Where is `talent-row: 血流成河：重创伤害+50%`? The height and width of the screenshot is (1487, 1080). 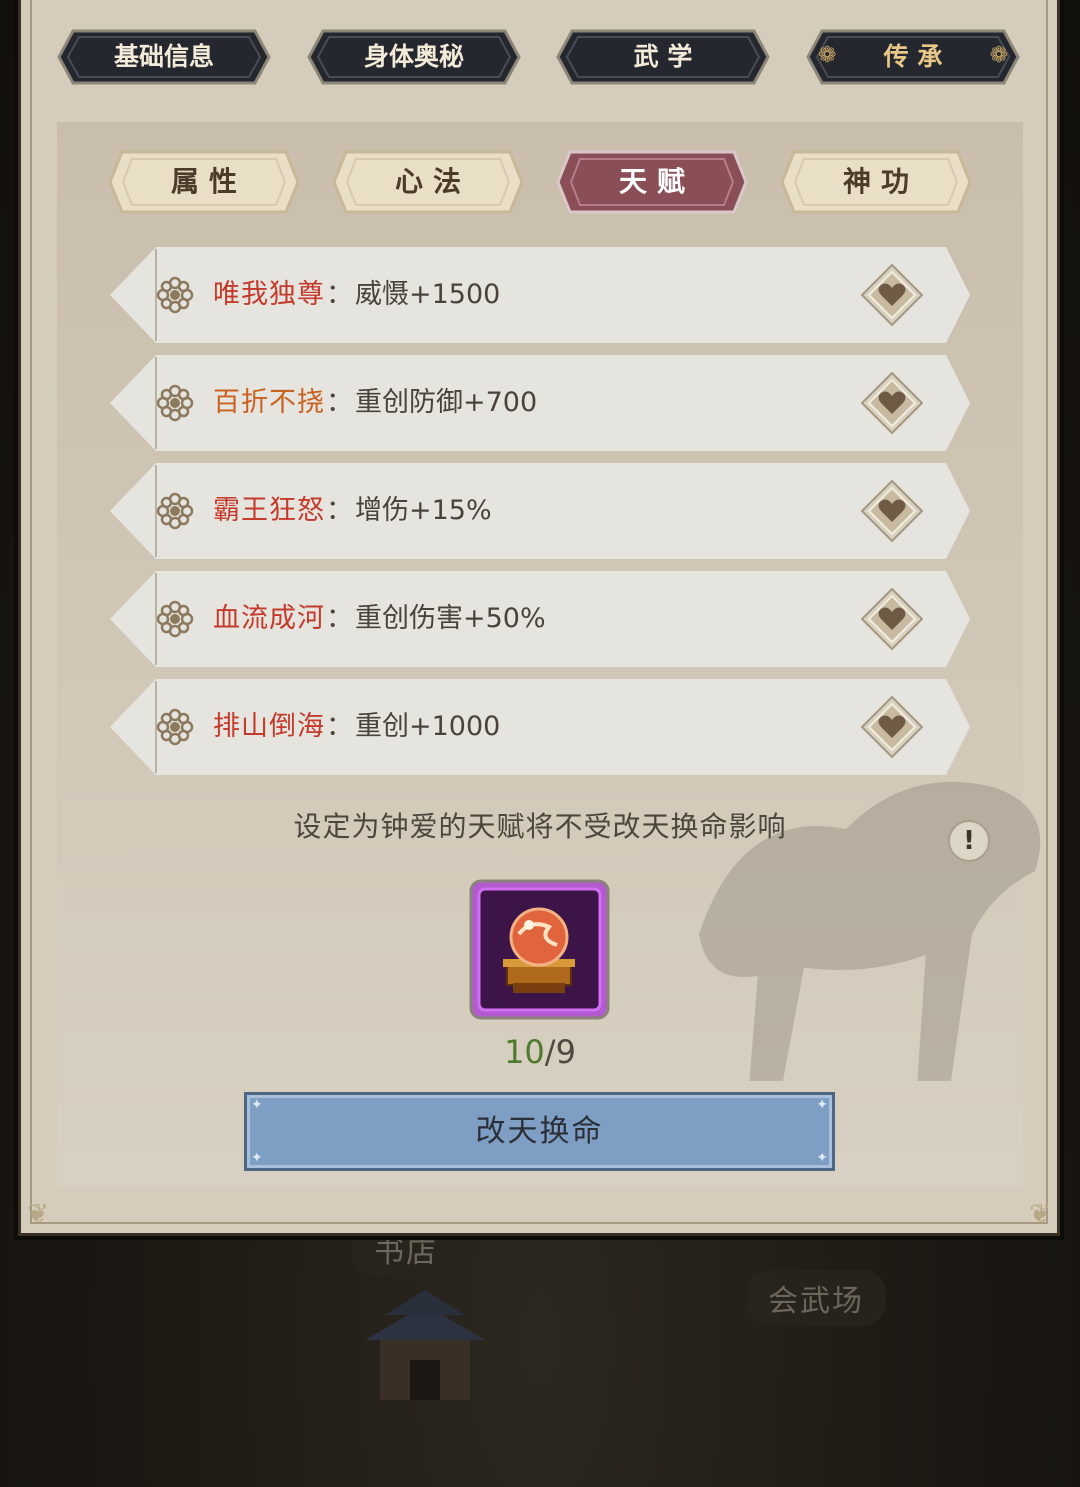 talent-row: 血流成河：重创伤害+50% is located at coordinates (540, 619).